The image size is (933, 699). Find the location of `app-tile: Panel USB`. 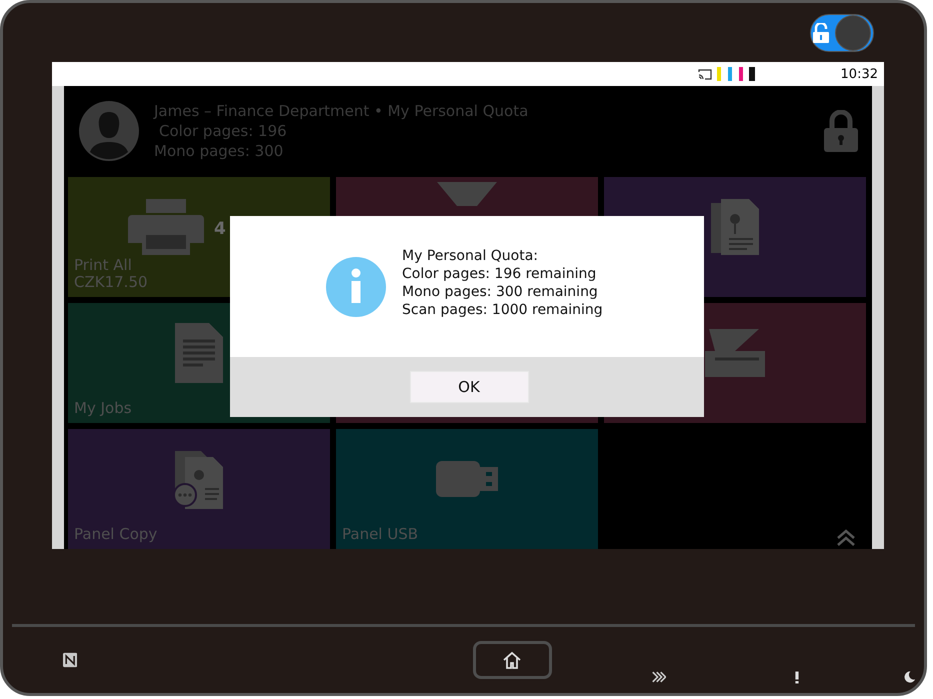

app-tile: Panel USB is located at coordinates (467, 489).